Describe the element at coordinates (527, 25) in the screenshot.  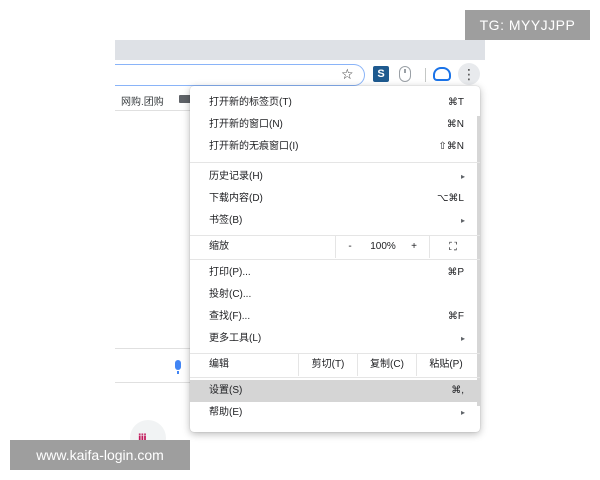
I see `watermark-top-right: TG: MYYJJPP` at that location.